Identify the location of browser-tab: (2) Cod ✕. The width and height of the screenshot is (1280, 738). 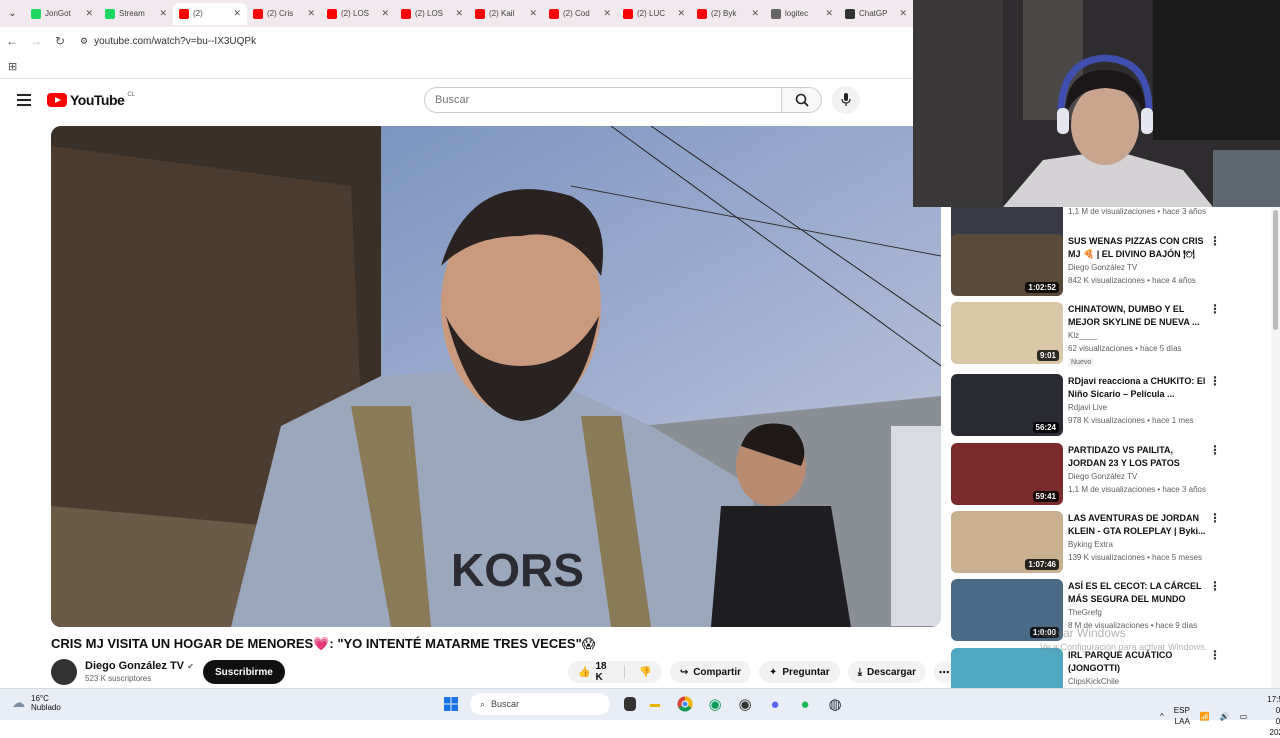
(580, 14).